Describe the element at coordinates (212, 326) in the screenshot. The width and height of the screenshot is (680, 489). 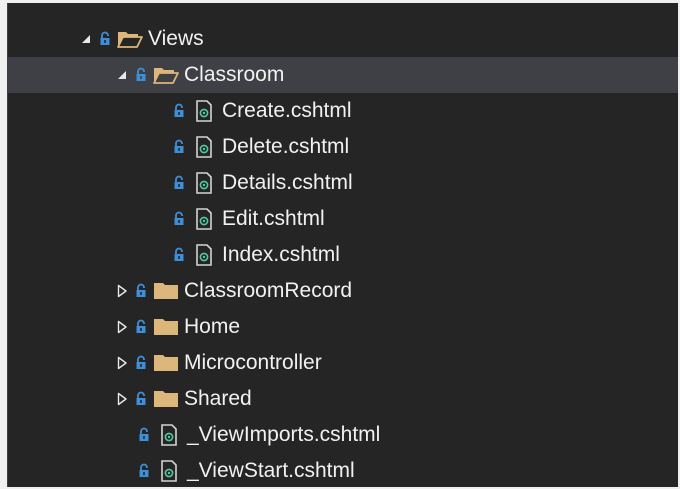
I see `tree-node-label: Home` at that location.